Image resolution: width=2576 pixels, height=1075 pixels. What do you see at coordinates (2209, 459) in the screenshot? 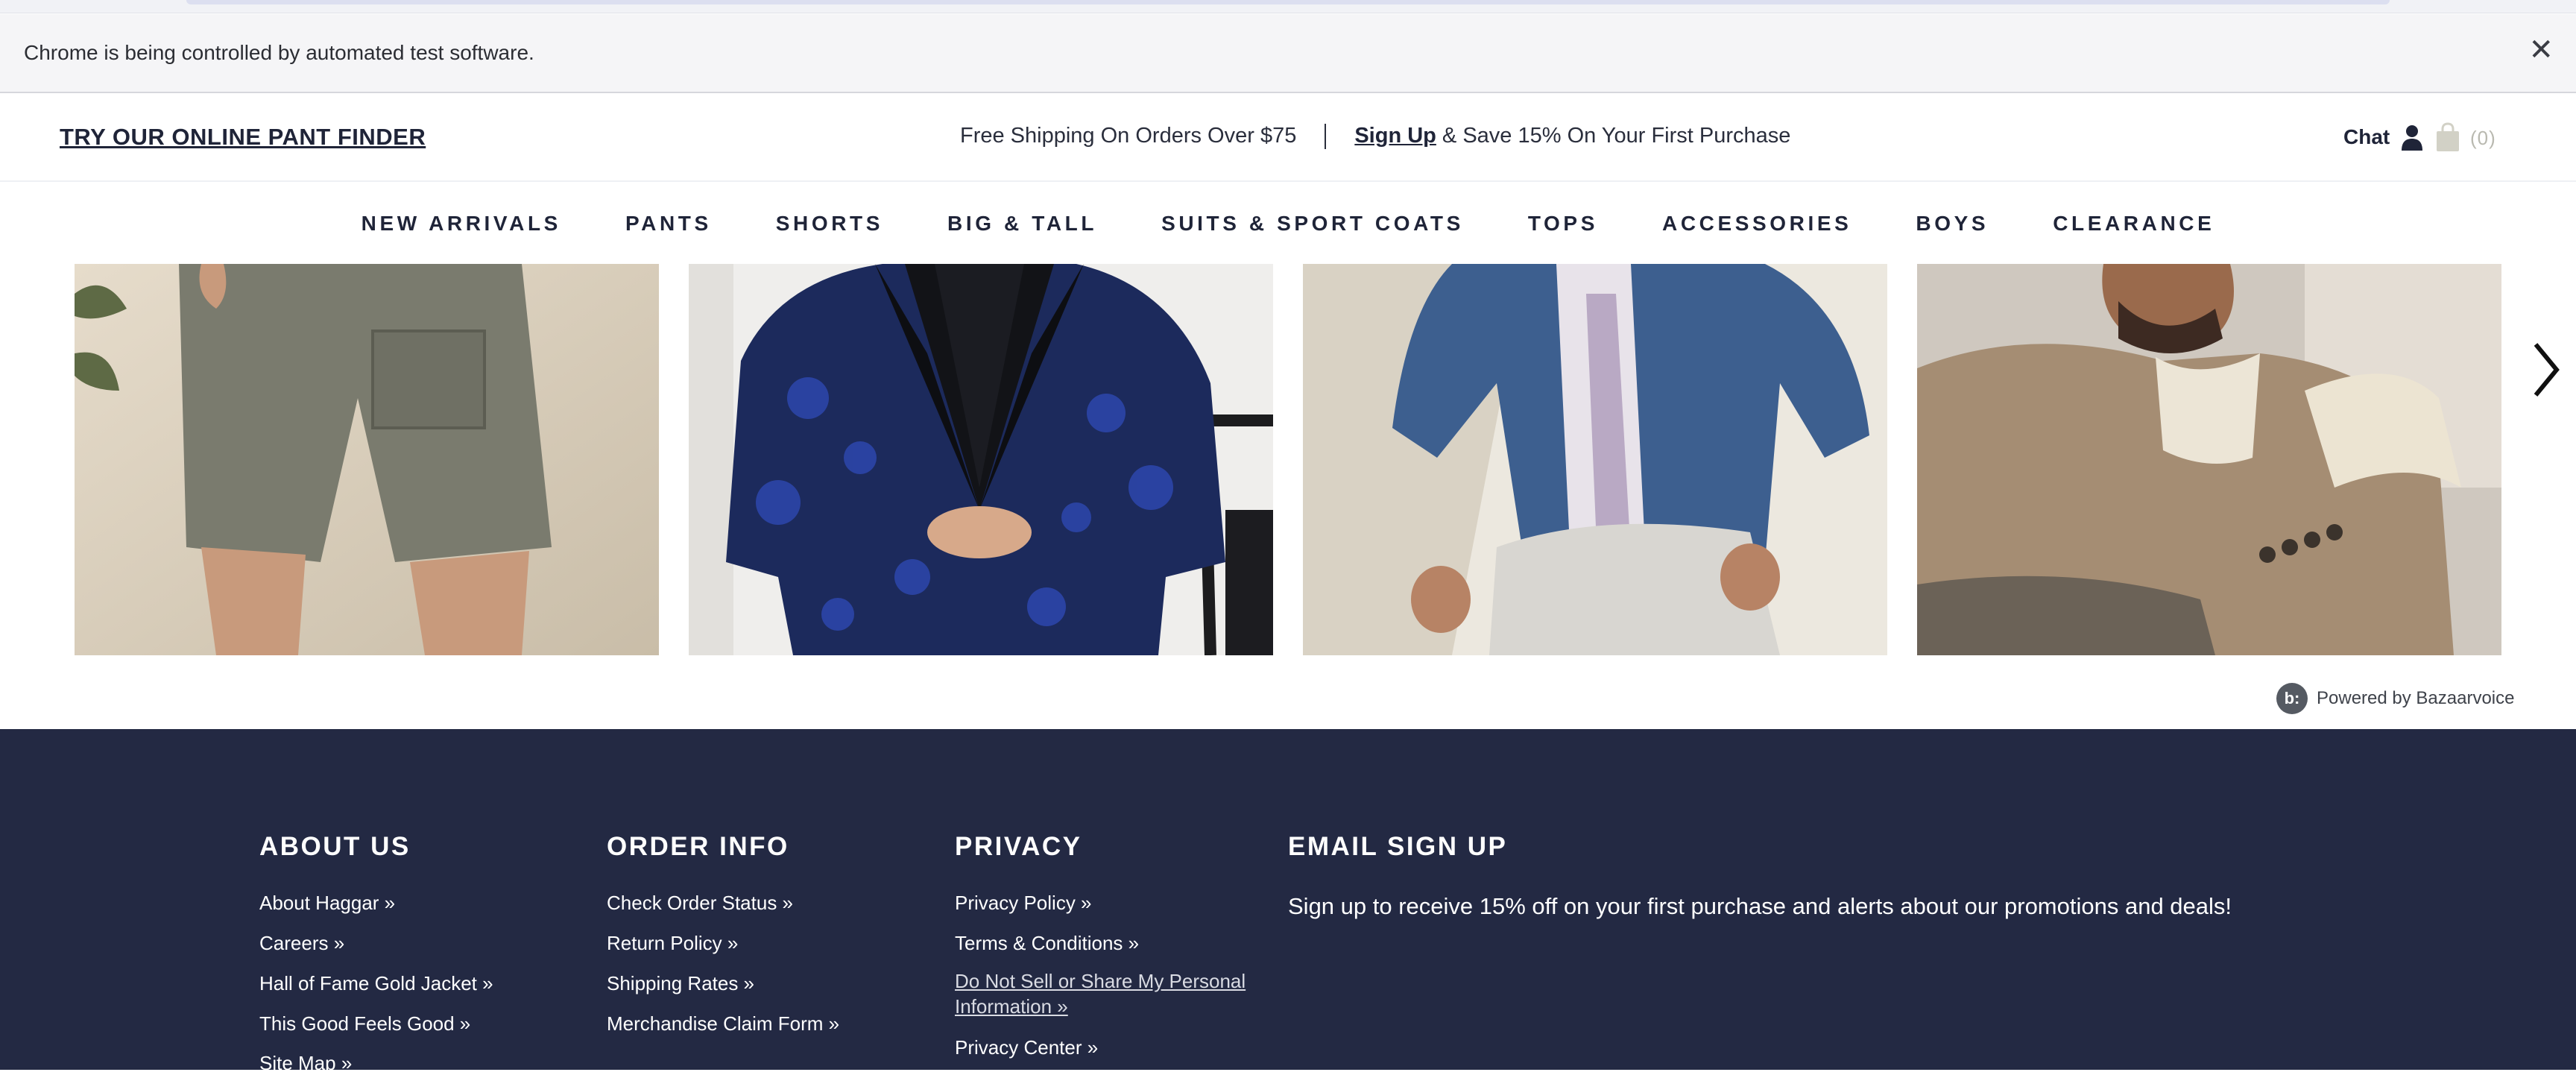
I see `tan-blazer-photo` at bounding box center [2209, 459].